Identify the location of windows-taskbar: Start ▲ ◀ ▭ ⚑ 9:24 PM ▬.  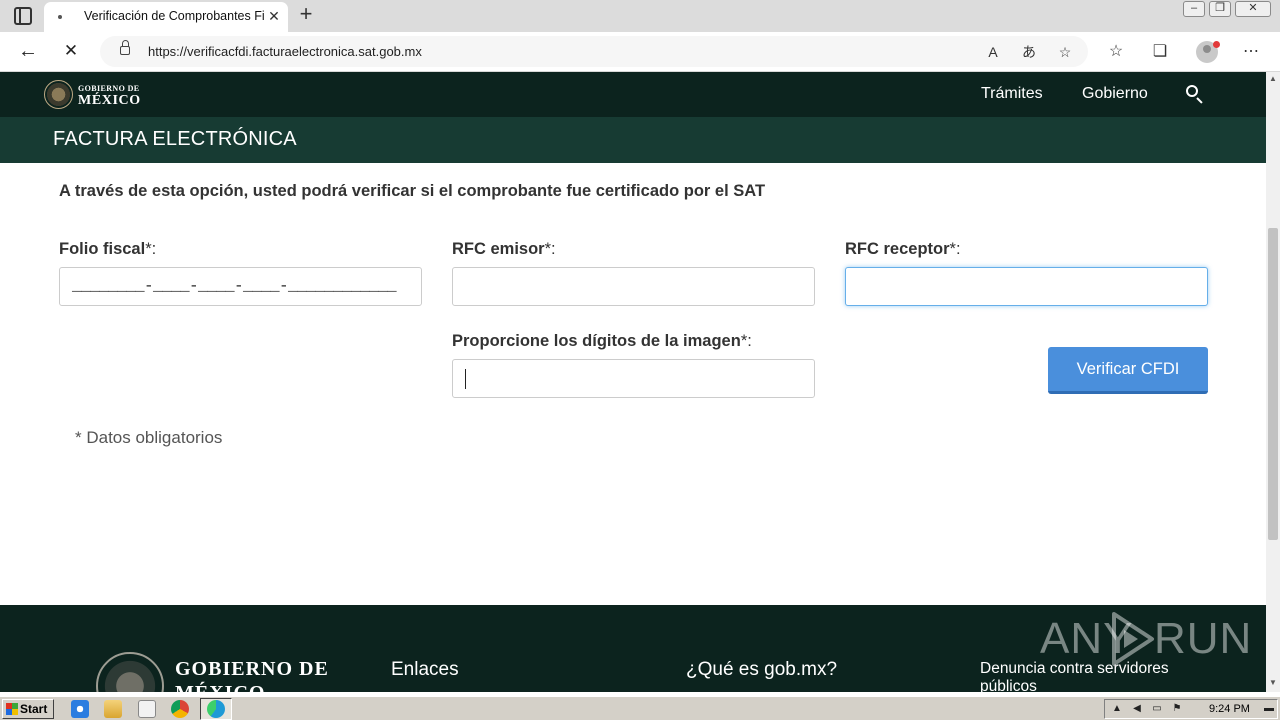
(640, 708).